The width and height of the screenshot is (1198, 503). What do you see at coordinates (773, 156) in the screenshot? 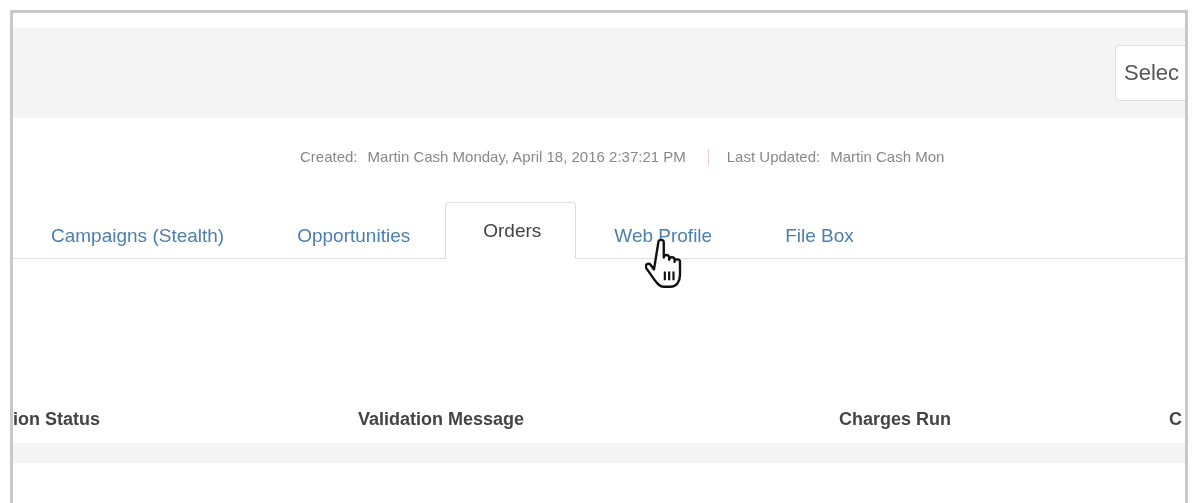
I see `updated-label: Last Updated:` at bounding box center [773, 156].